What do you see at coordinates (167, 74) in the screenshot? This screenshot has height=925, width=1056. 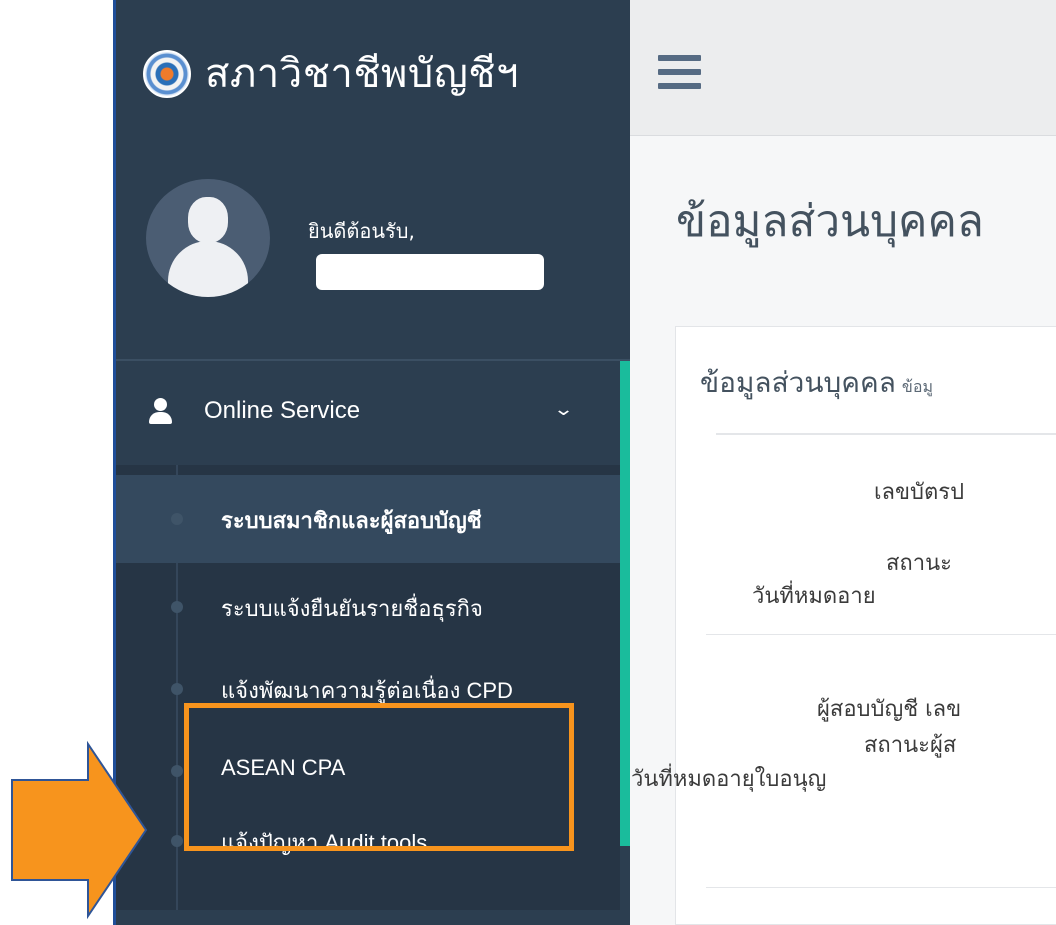 I see `brand-logo-icon` at bounding box center [167, 74].